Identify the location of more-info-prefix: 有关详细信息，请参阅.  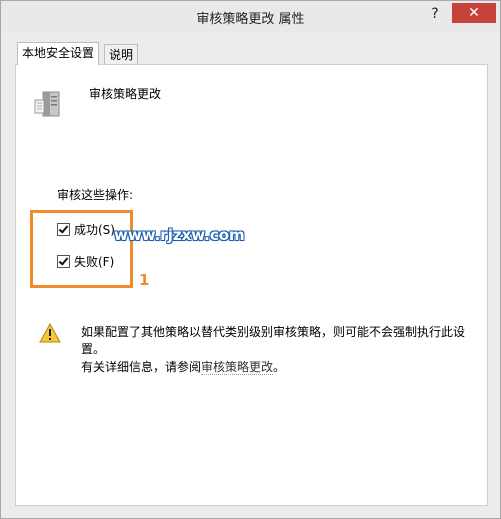
(141, 367).